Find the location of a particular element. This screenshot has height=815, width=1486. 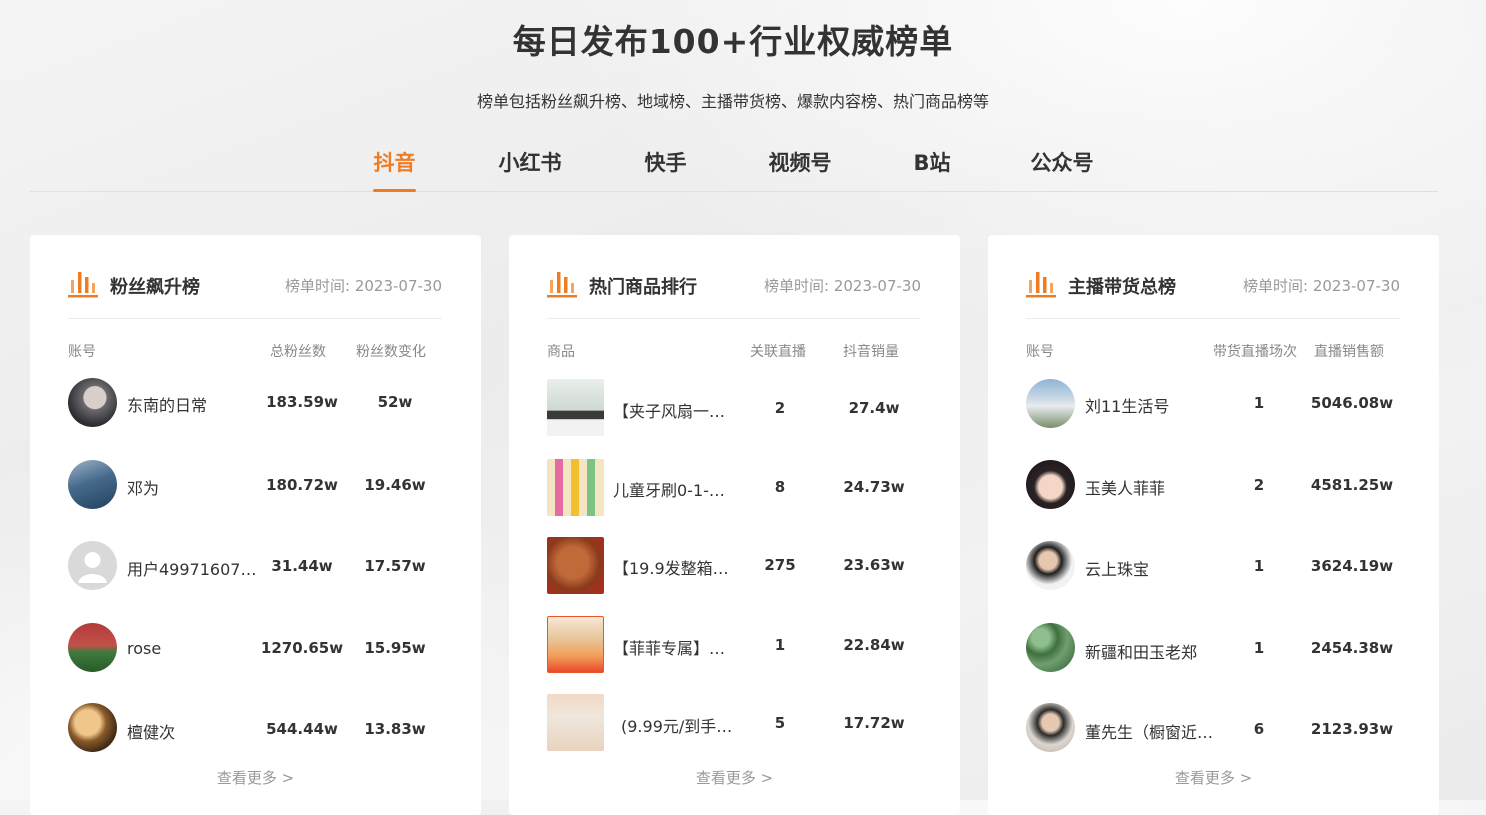

card-title: 主播带货总榜 is located at coordinates (1122, 287).